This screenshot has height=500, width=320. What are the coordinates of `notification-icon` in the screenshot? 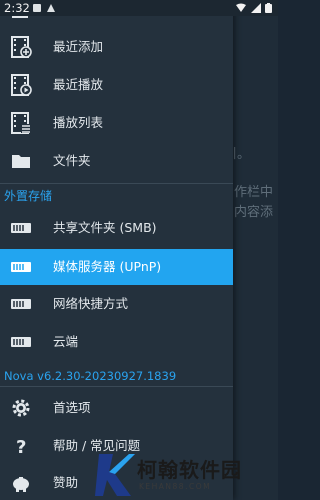 It's located at (37, 8).